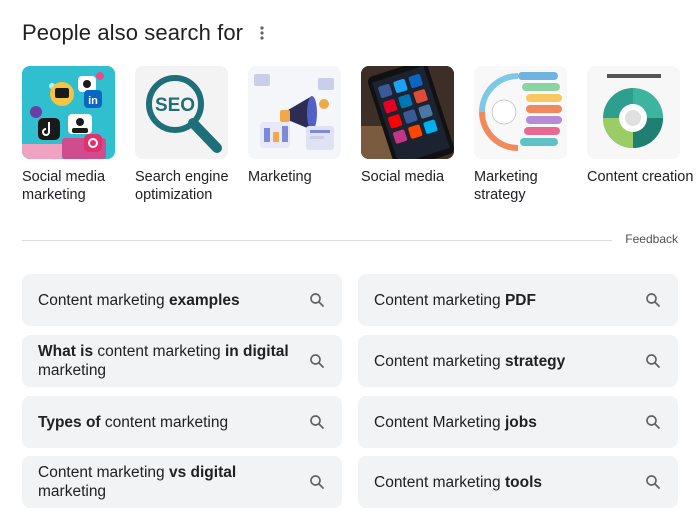 The width and height of the screenshot is (700, 530). Describe the element at coordinates (317, 240) in the screenshot. I see `divider` at that location.